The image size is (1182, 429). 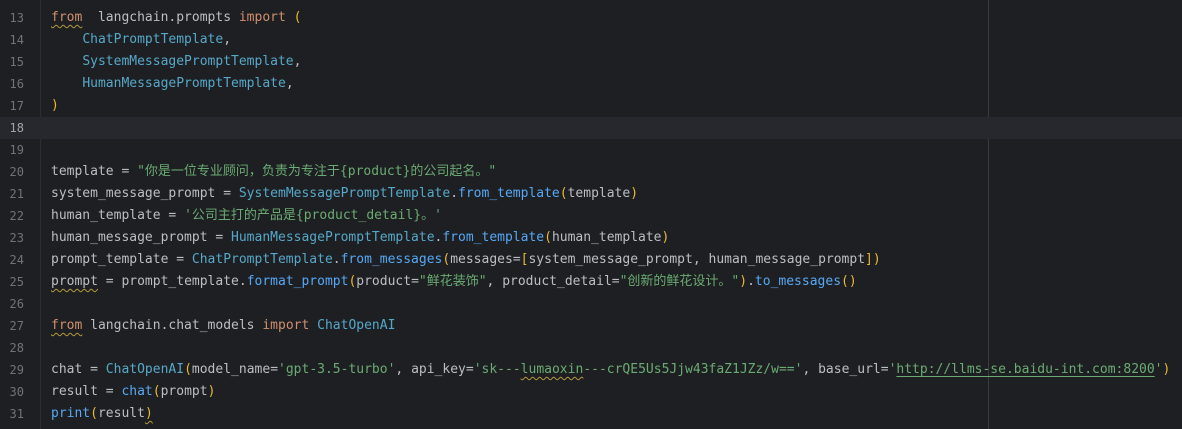 I want to click on line-number: 15, so click(x=16, y=62).